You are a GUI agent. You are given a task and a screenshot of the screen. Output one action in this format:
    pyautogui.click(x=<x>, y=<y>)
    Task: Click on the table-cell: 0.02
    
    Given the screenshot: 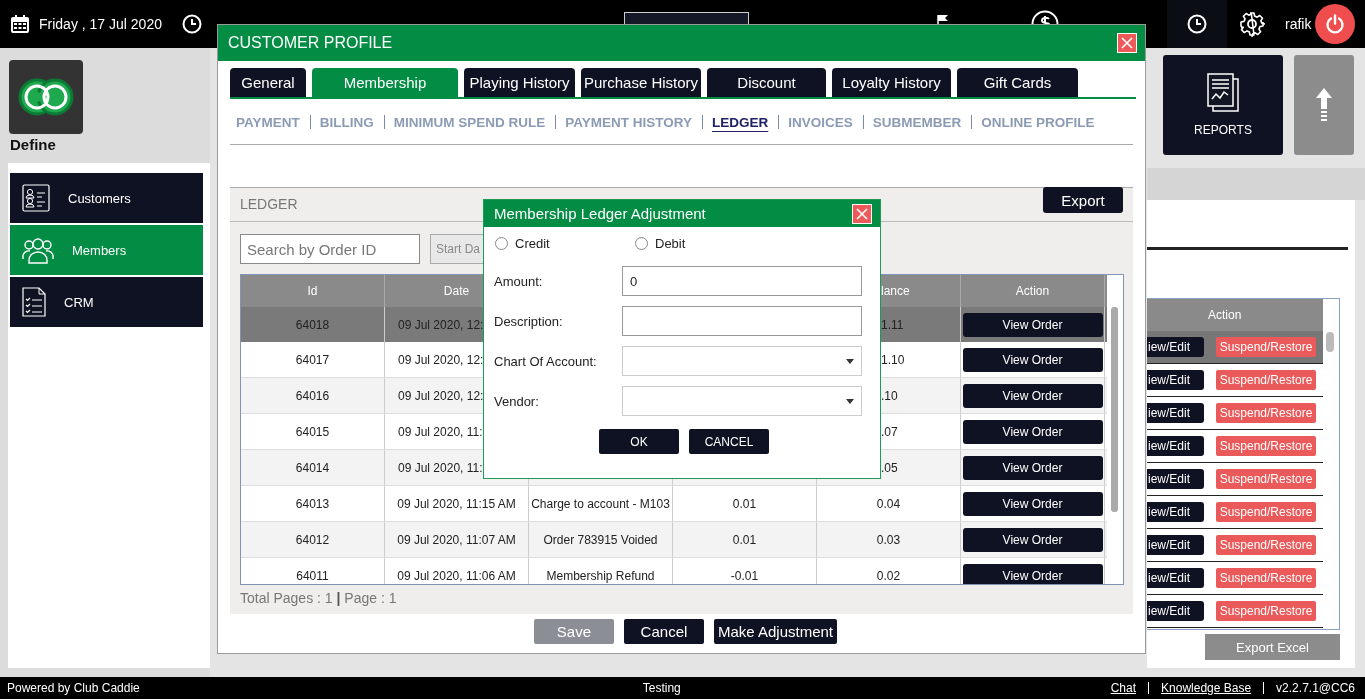 What is the action you would take?
    pyautogui.click(x=888, y=575)
    